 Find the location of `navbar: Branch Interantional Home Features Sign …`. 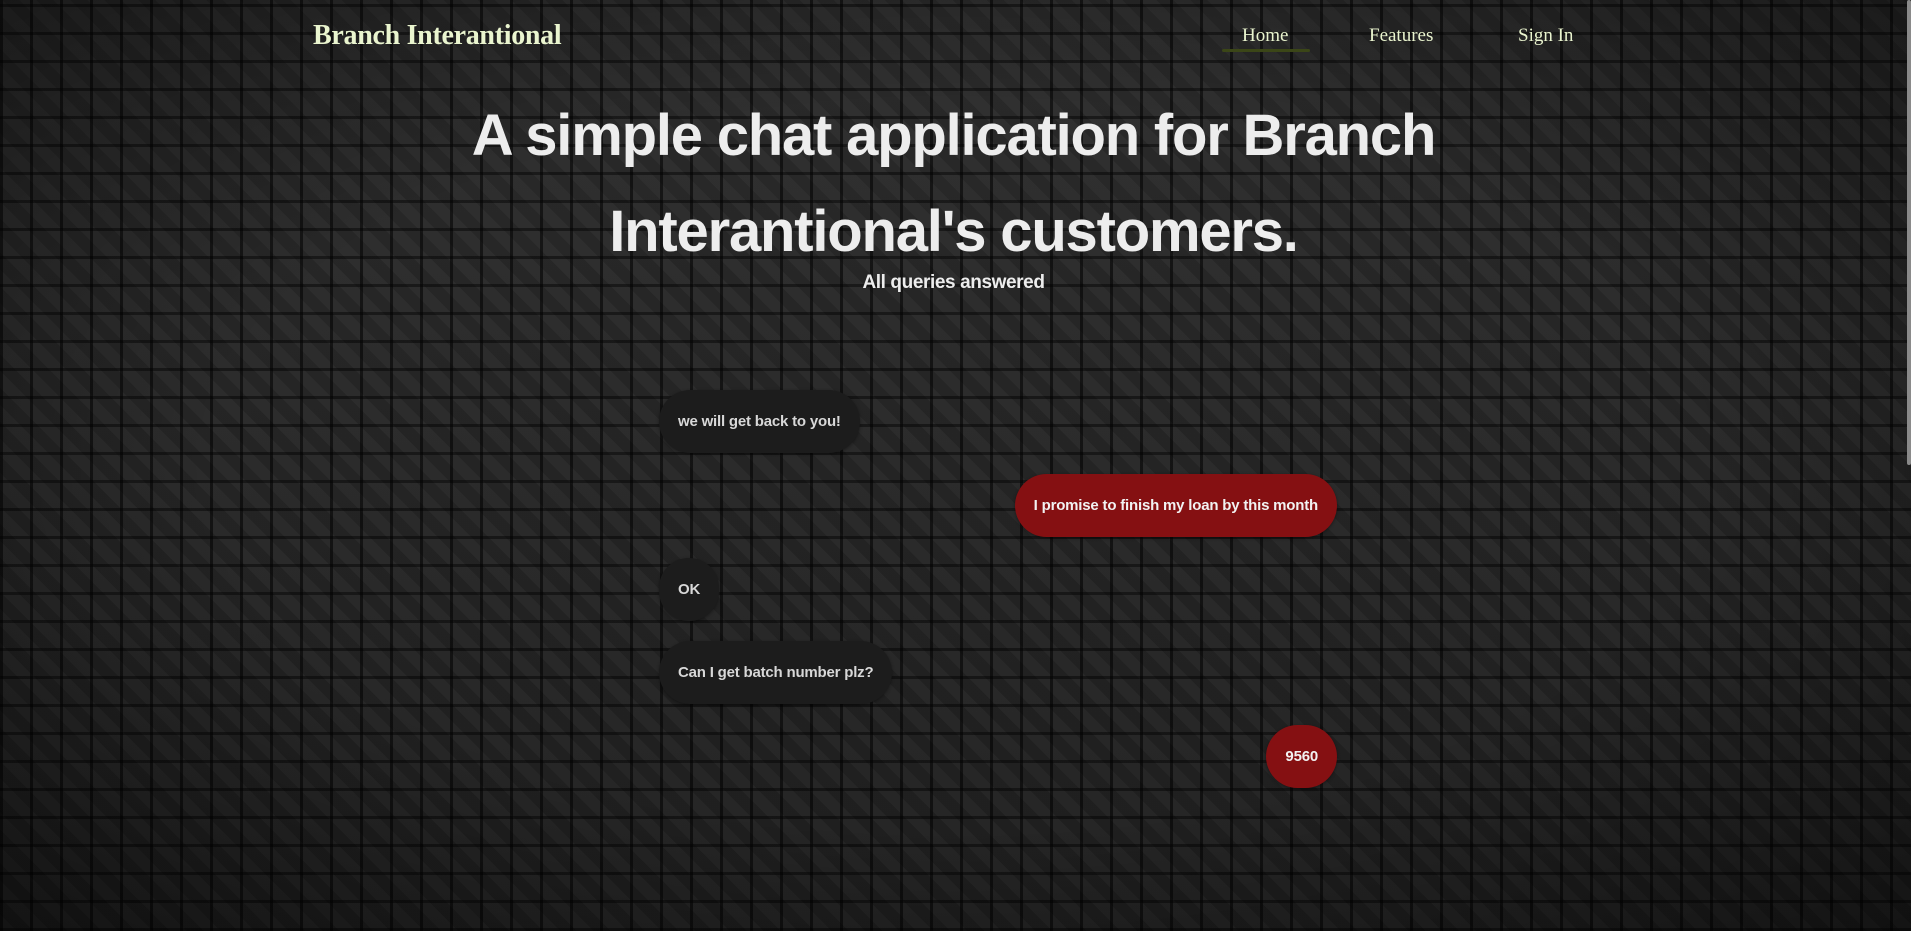

navbar: Branch Interantional Home Features Sign … is located at coordinates (955, 35).